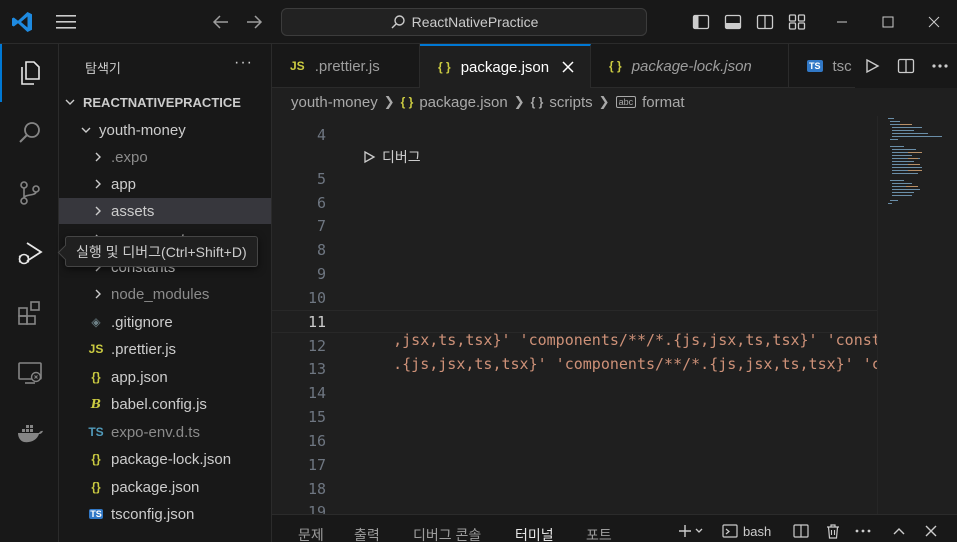 Image resolution: width=957 pixels, height=542 pixels. I want to click on terminal-selector: bash, so click(746, 530).